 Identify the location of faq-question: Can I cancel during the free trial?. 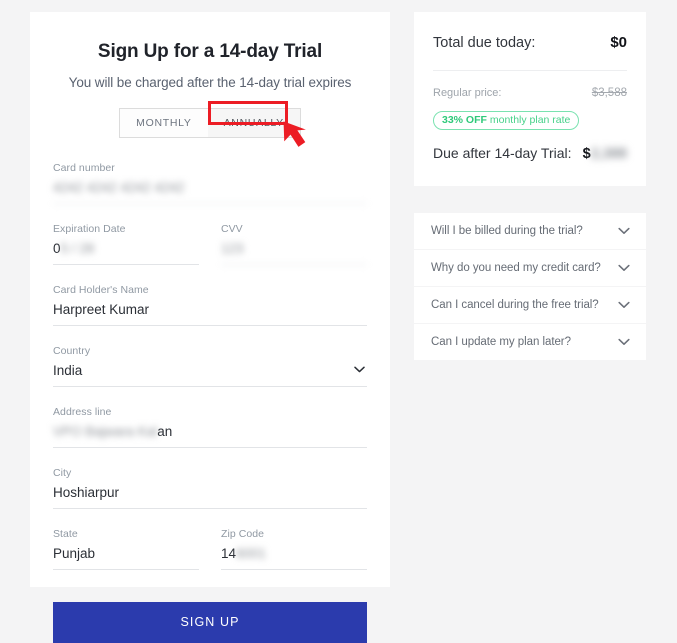
(515, 305).